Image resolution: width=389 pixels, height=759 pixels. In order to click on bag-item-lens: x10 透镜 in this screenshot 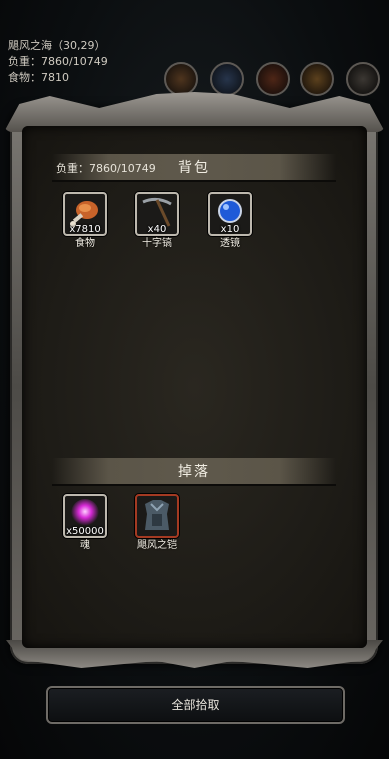, I will do `click(230, 220)`.